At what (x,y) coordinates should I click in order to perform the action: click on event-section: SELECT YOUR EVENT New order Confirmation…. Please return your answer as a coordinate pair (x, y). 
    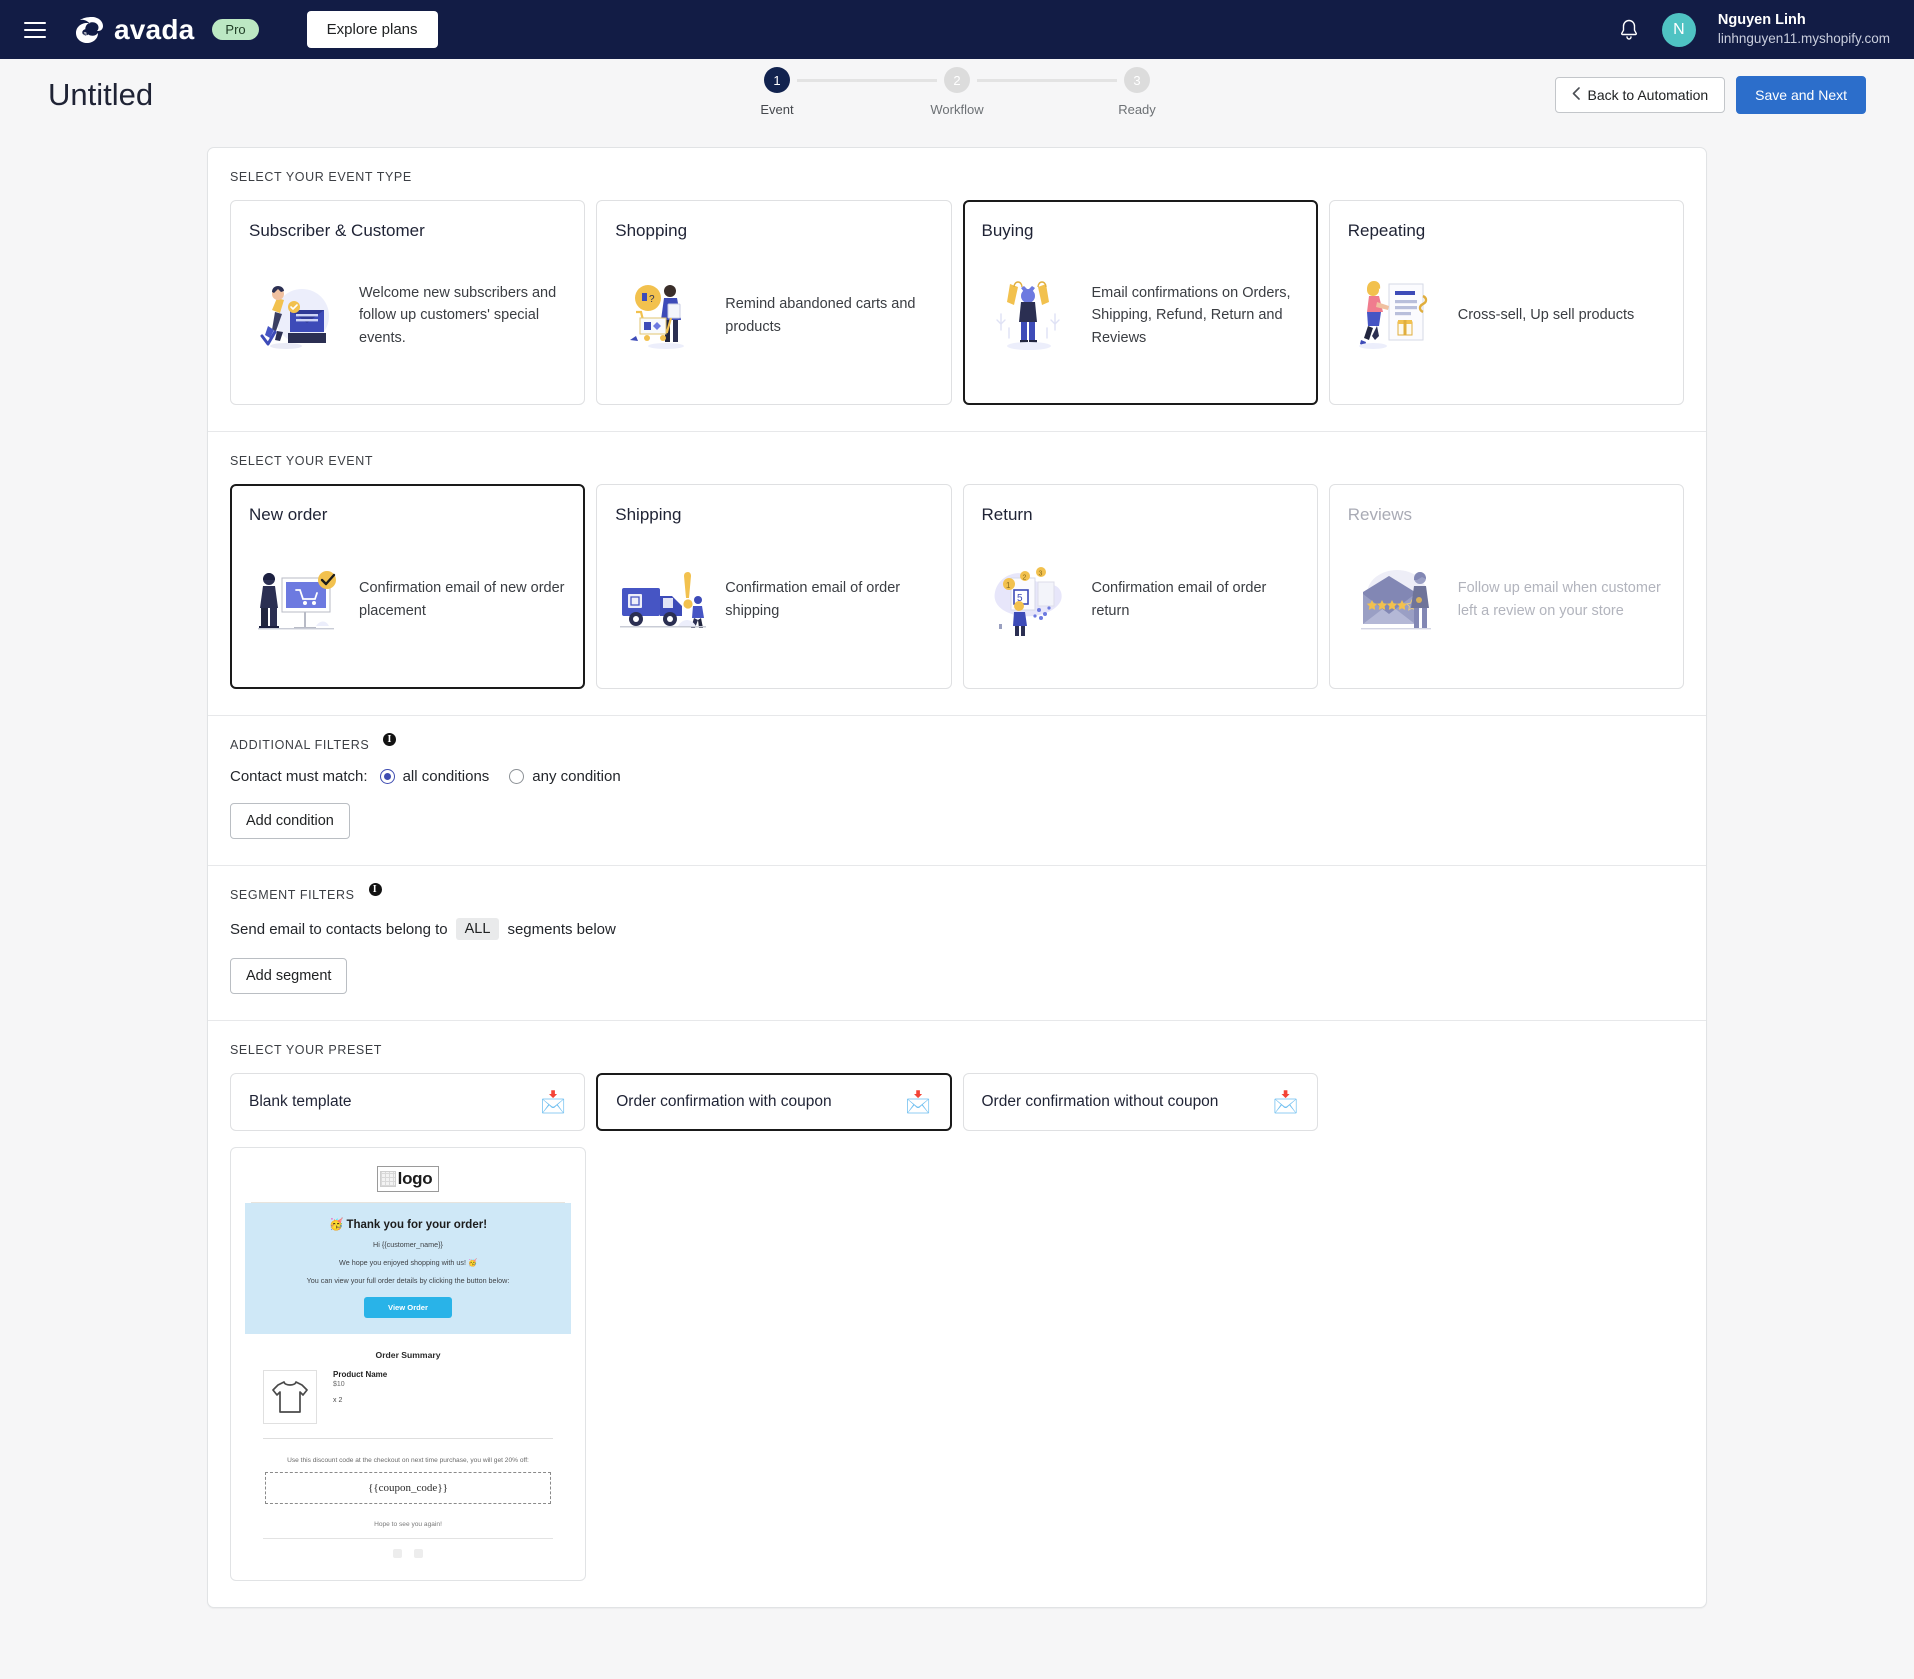
    Looking at the image, I should click on (957, 574).